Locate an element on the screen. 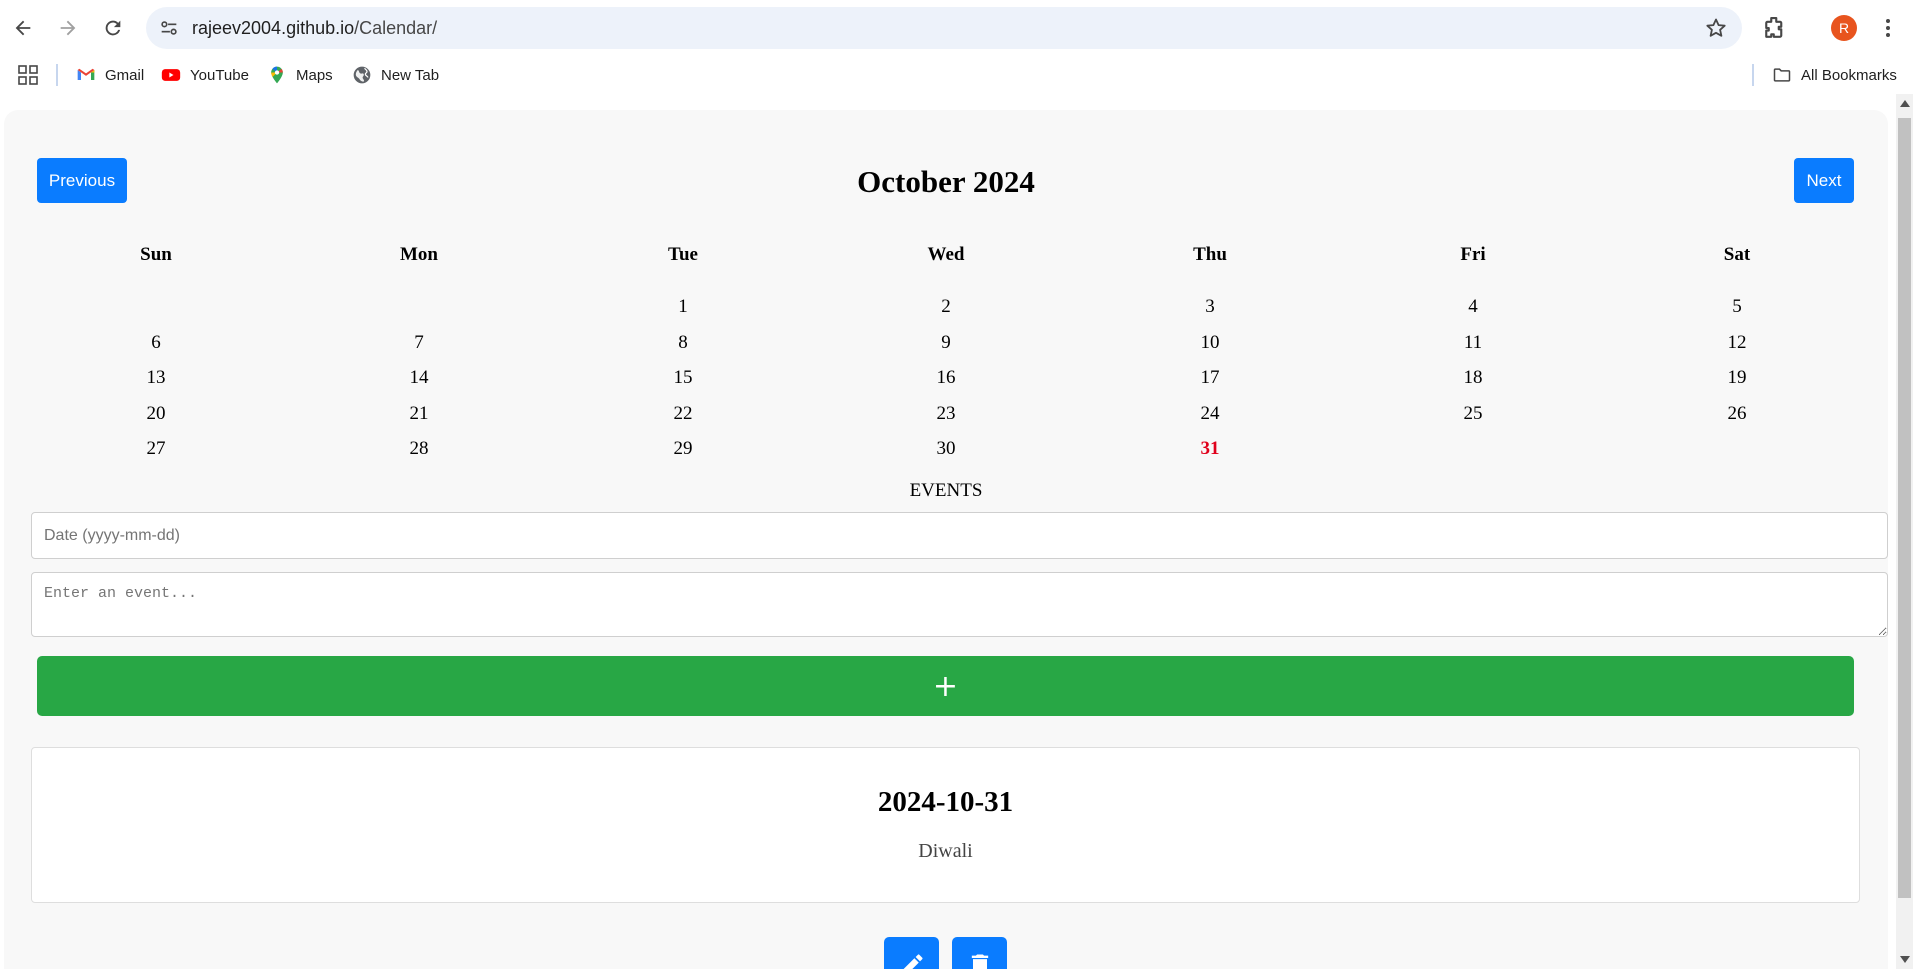 Image resolution: width=1913 pixels, height=969 pixels. calendar-day: 9 is located at coordinates (946, 343).